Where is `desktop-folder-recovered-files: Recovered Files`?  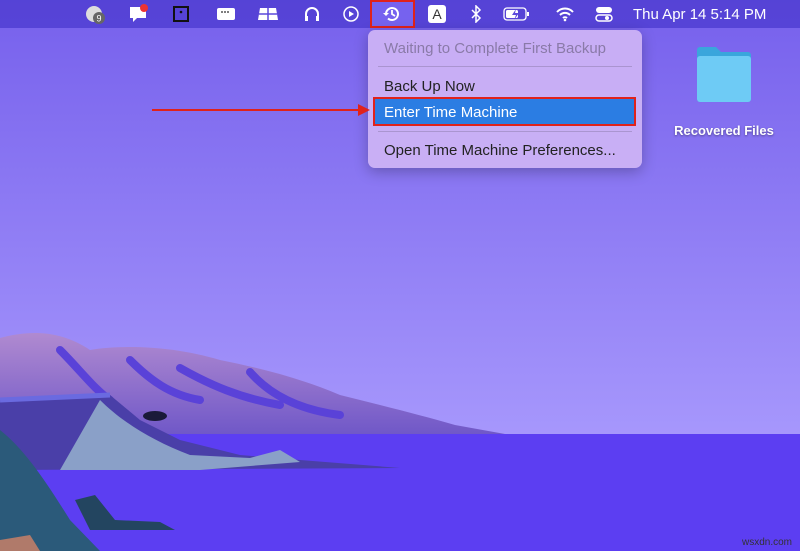
desktop-folder-recovered-files: Recovered Files is located at coordinates (724, 90).